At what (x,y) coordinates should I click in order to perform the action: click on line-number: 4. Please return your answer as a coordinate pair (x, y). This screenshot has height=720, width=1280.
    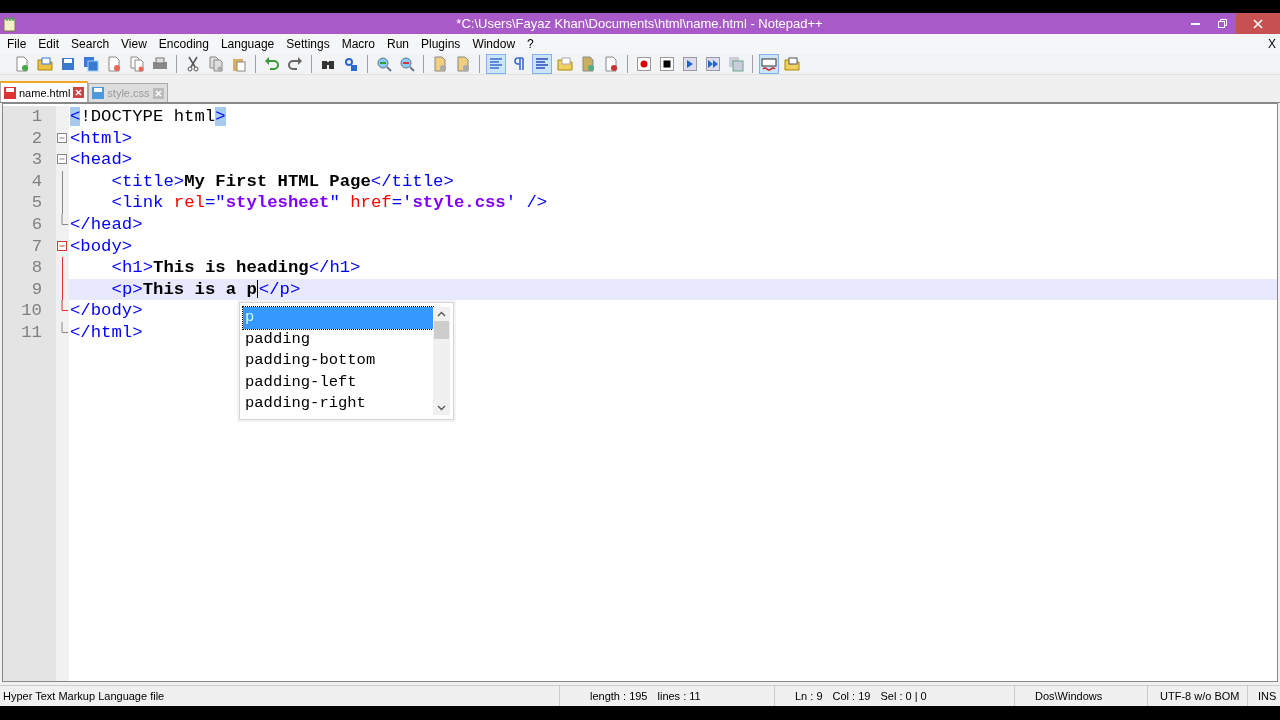
    Looking at the image, I should click on (36, 181).